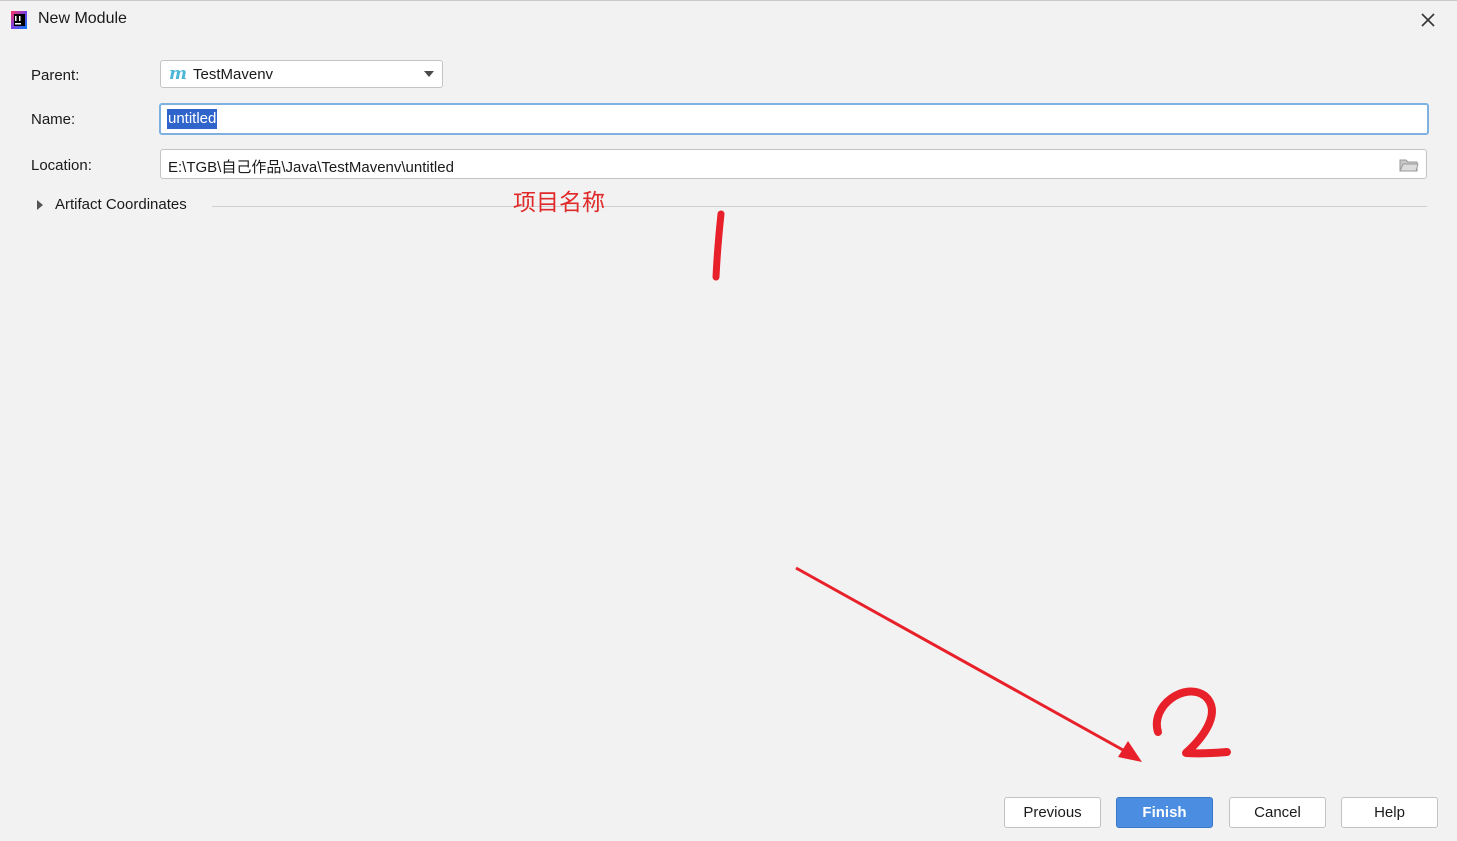 This screenshot has height=841, width=1457. What do you see at coordinates (40, 205) in the screenshot?
I see `expand-triangle-icon` at bounding box center [40, 205].